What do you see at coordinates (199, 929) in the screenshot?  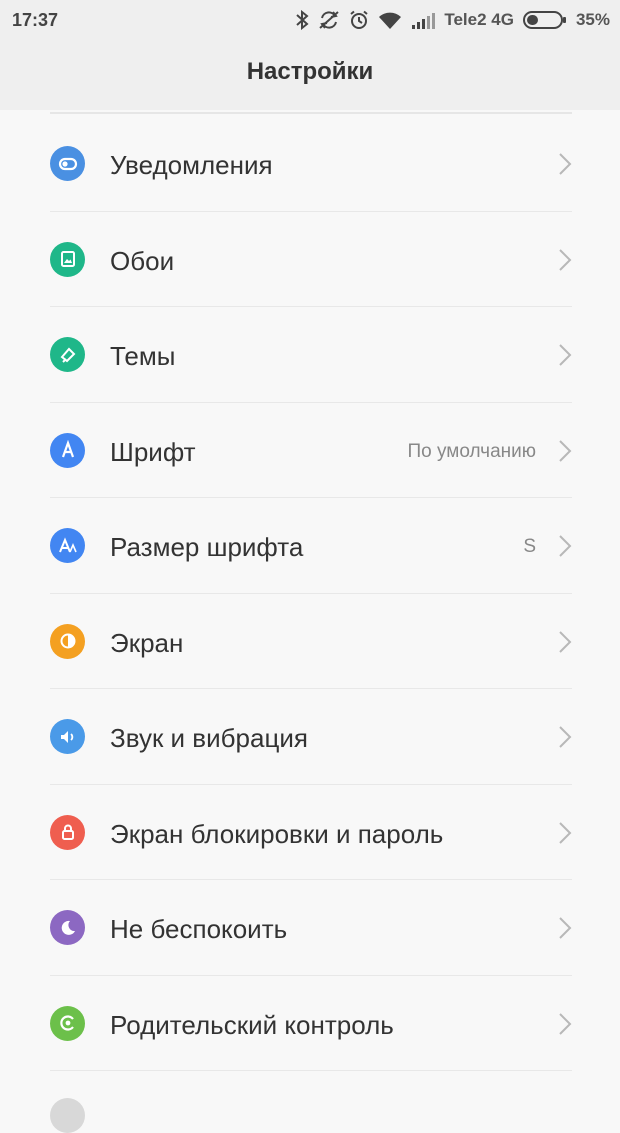 I see `settings-item-label: Не беспокоить` at bounding box center [199, 929].